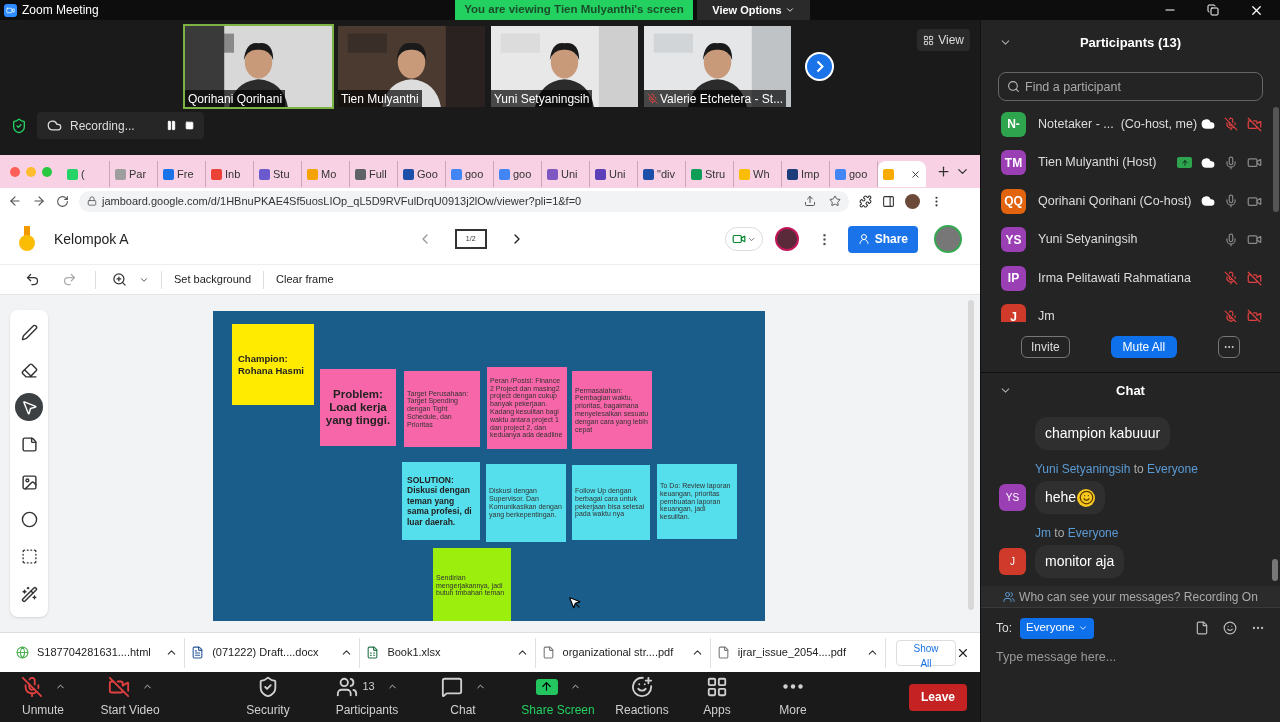  What do you see at coordinates (623, 652) in the screenshot?
I see `download-item: organizational str....pdf` at bounding box center [623, 652].